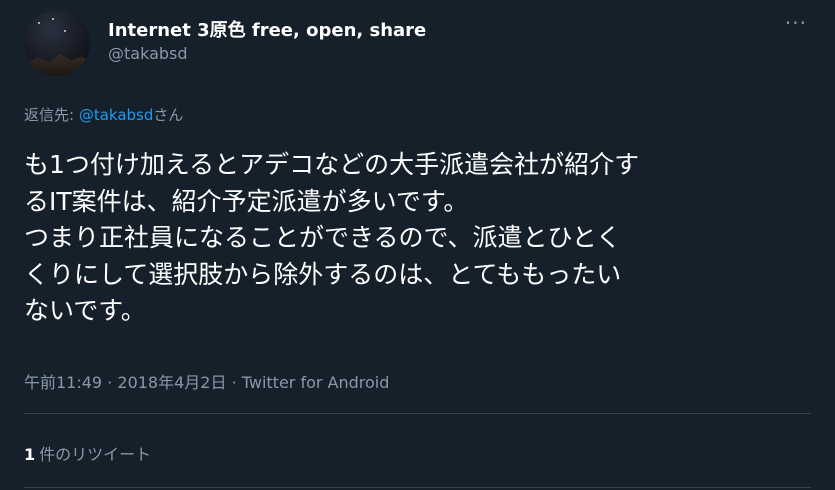 Image resolution: width=835 pixels, height=490 pixels. What do you see at coordinates (323, 237) in the screenshot?
I see `tweet-line: つまり正社員になることができるので、派遣とひとく` at bounding box center [323, 237].